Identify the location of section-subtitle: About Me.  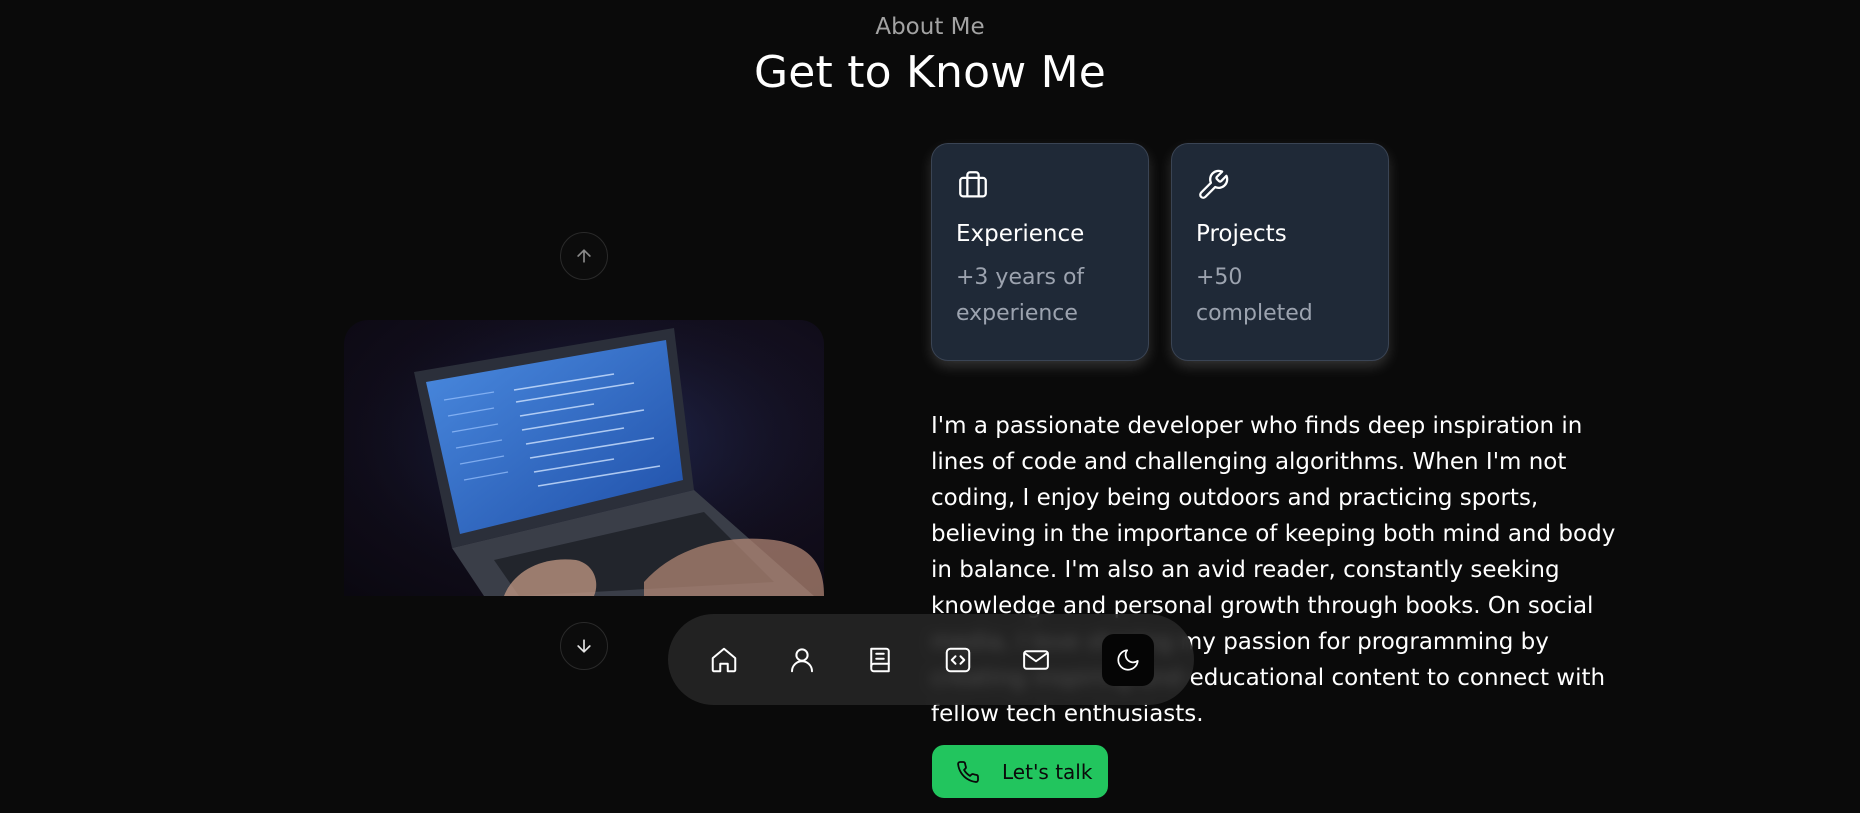
(930, 27).